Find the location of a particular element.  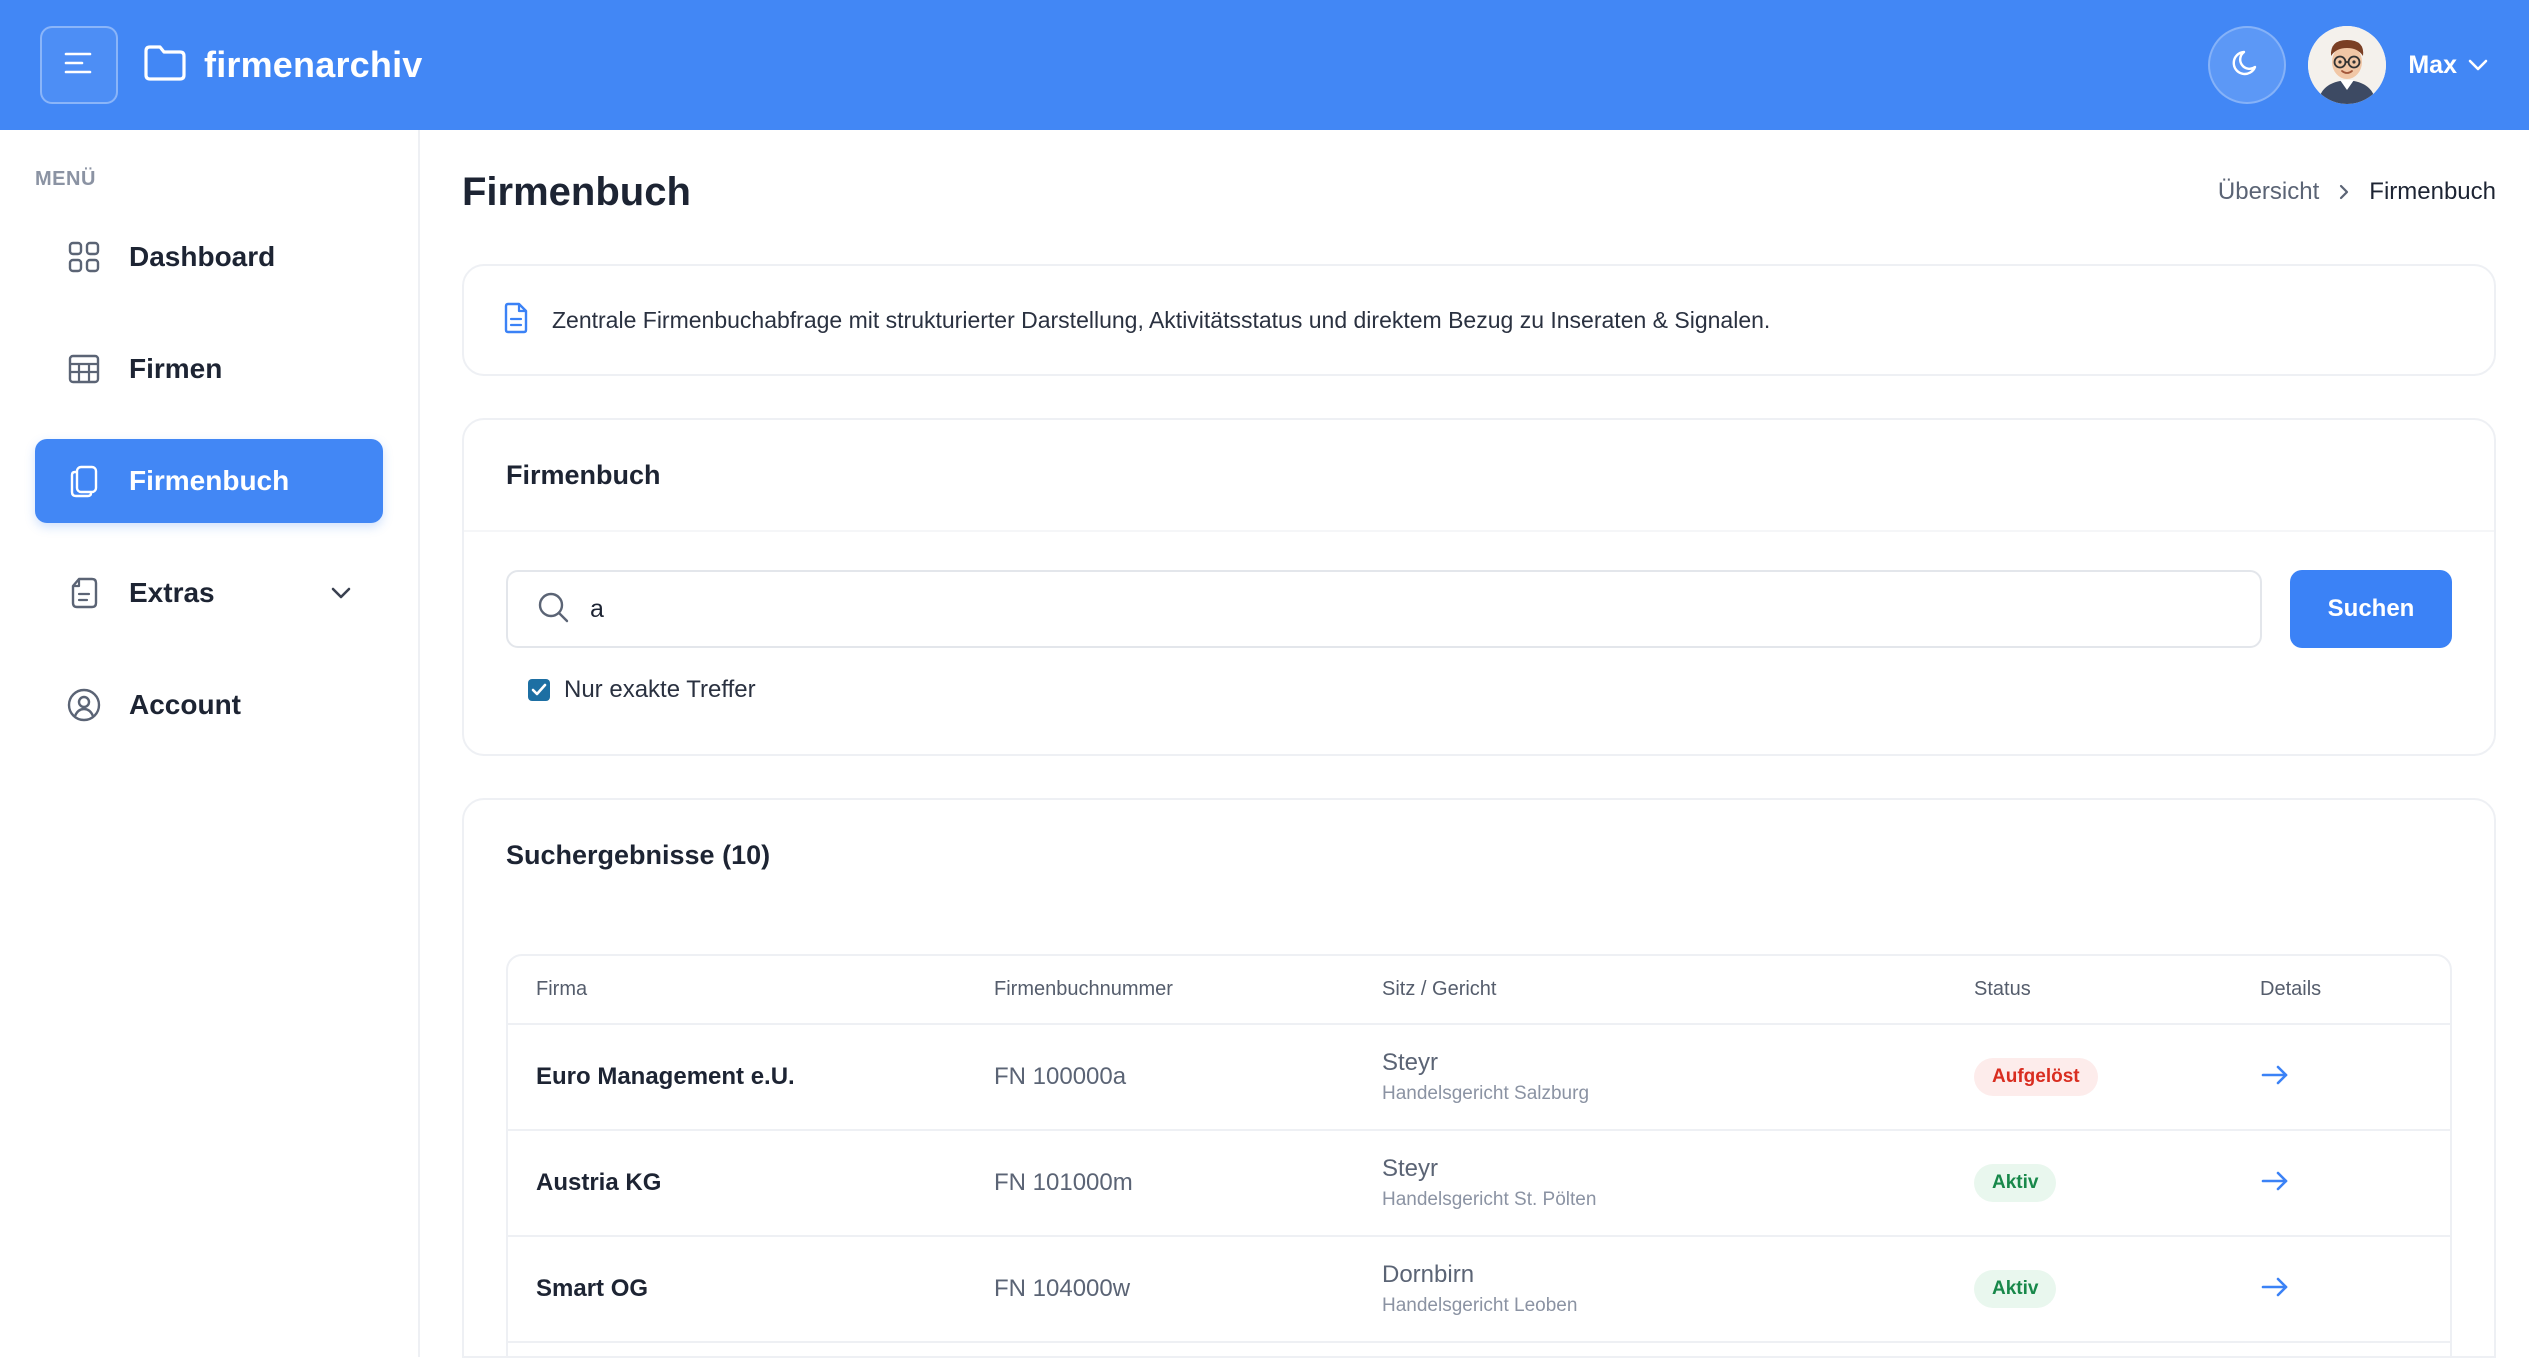

sidebar-item-label: Firmenbuch is located at coordinates (209, 480).